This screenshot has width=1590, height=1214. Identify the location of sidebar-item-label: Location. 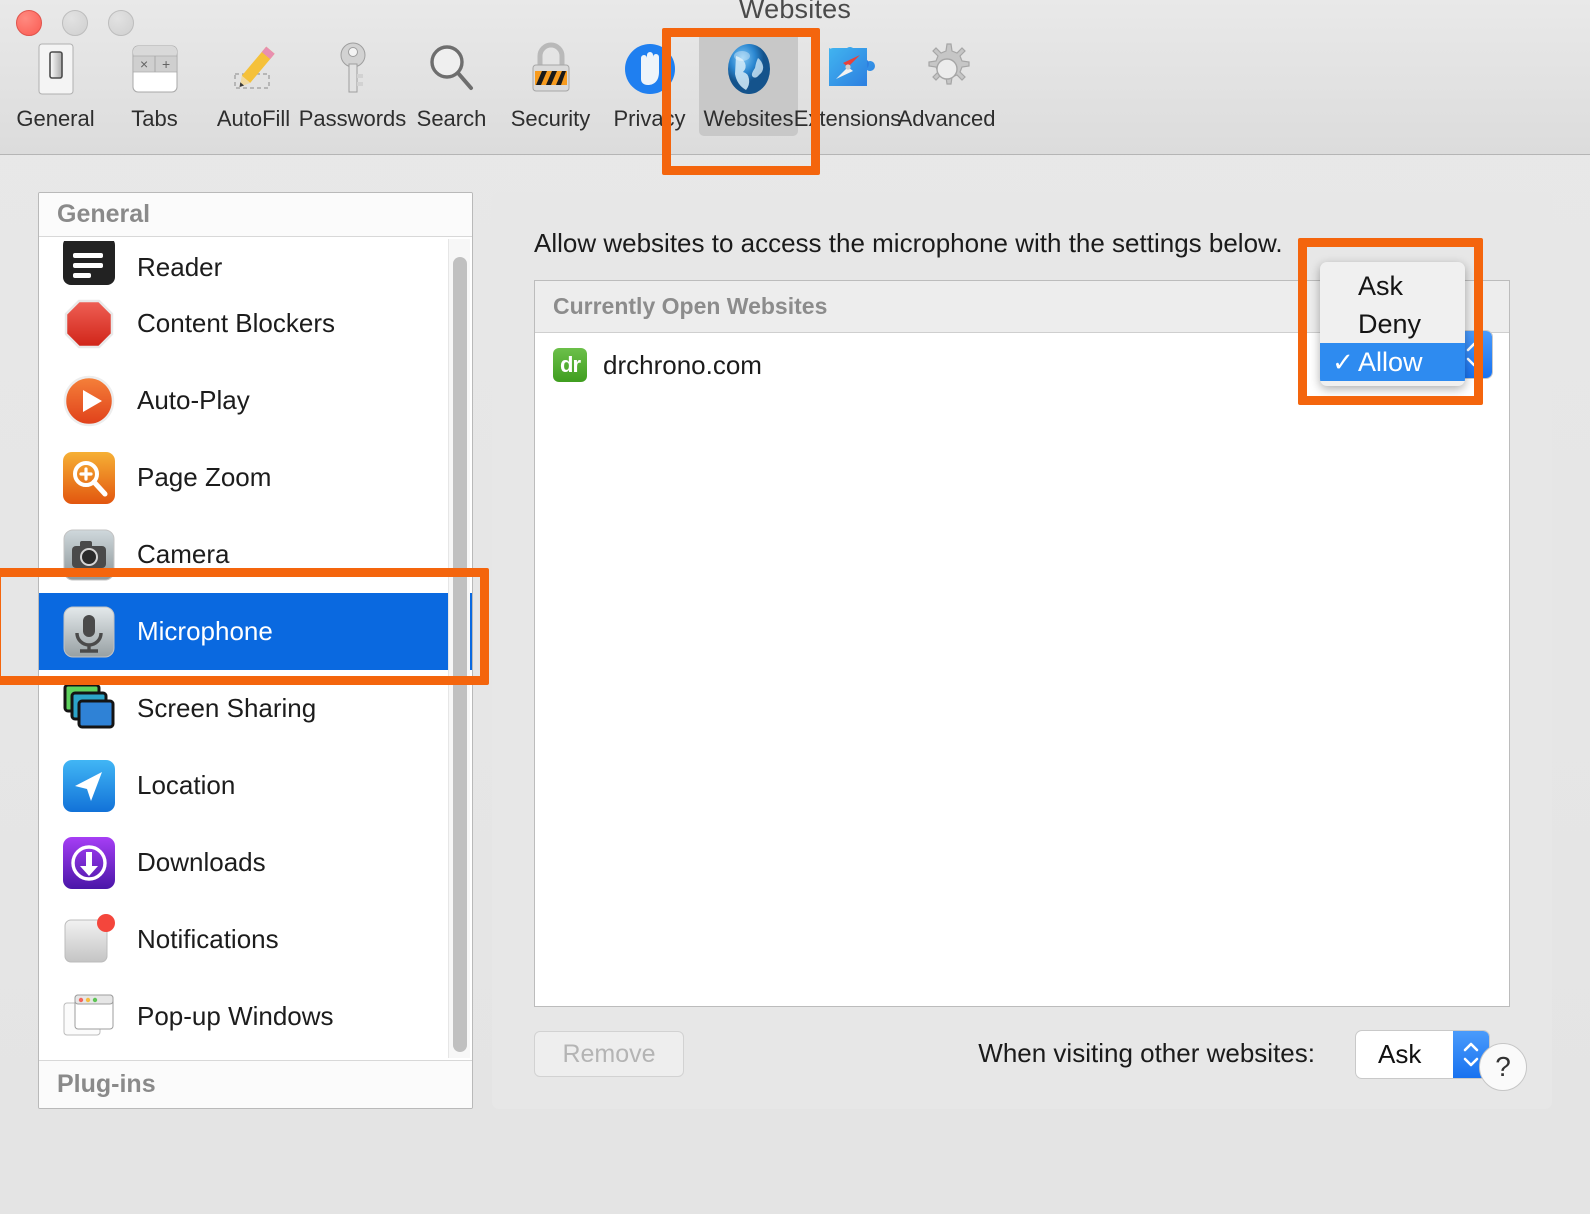
(186, 785).